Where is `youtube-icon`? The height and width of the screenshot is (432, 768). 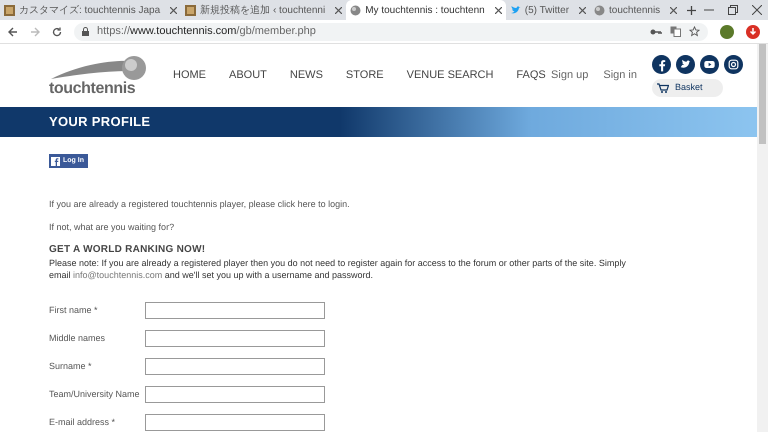
youtube-icon is located at coordinates (709, 64).